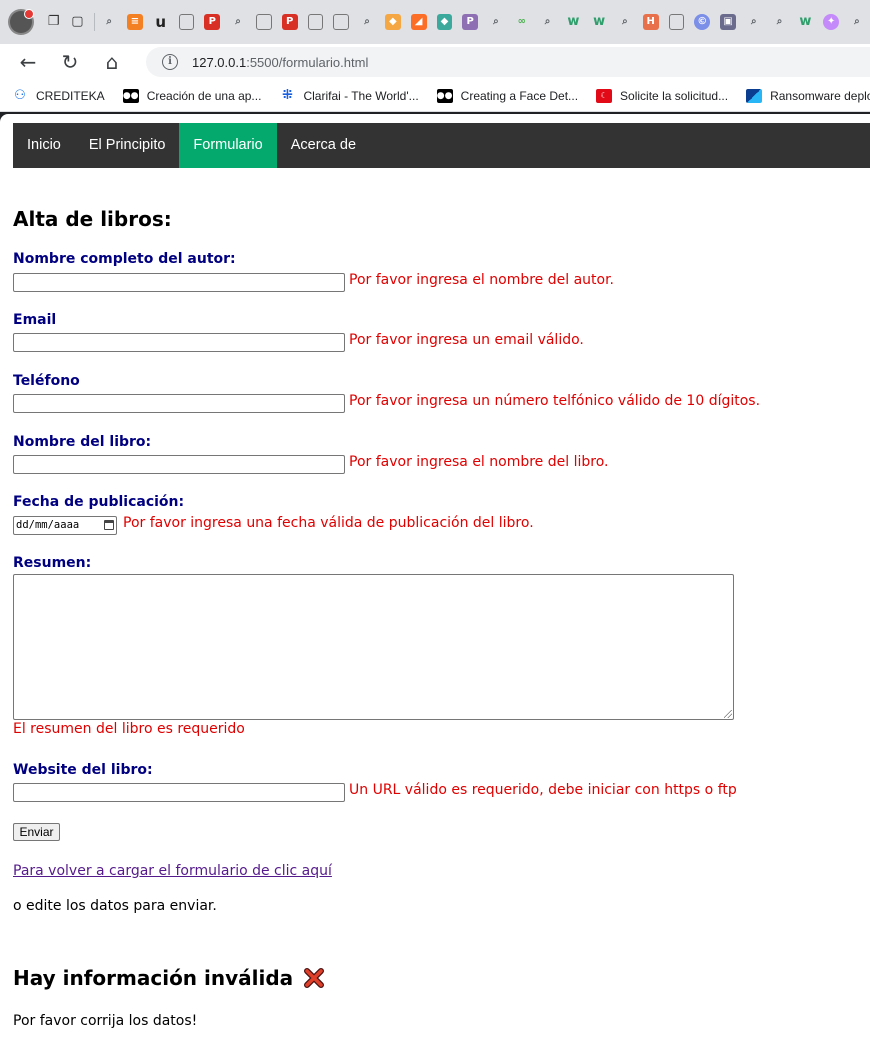  What do you see at coordinates (479, 462) in the screenshot?
I see `book-name-error: Por favor ingresa el nombre del libro.` at bounding box center [479, 462].